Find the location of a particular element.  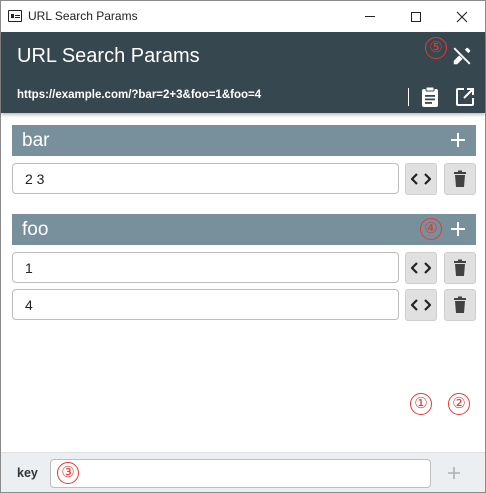

add-key-bar: key ③ is located at coordinates (243, 472).